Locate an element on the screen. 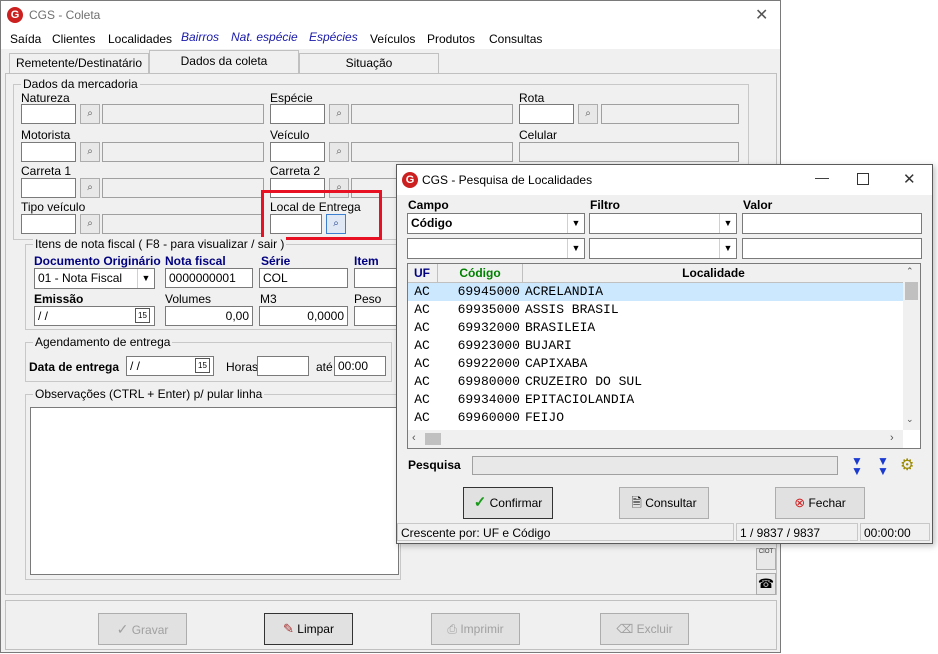  scroll-thumb is located at coordinates (911, 291).